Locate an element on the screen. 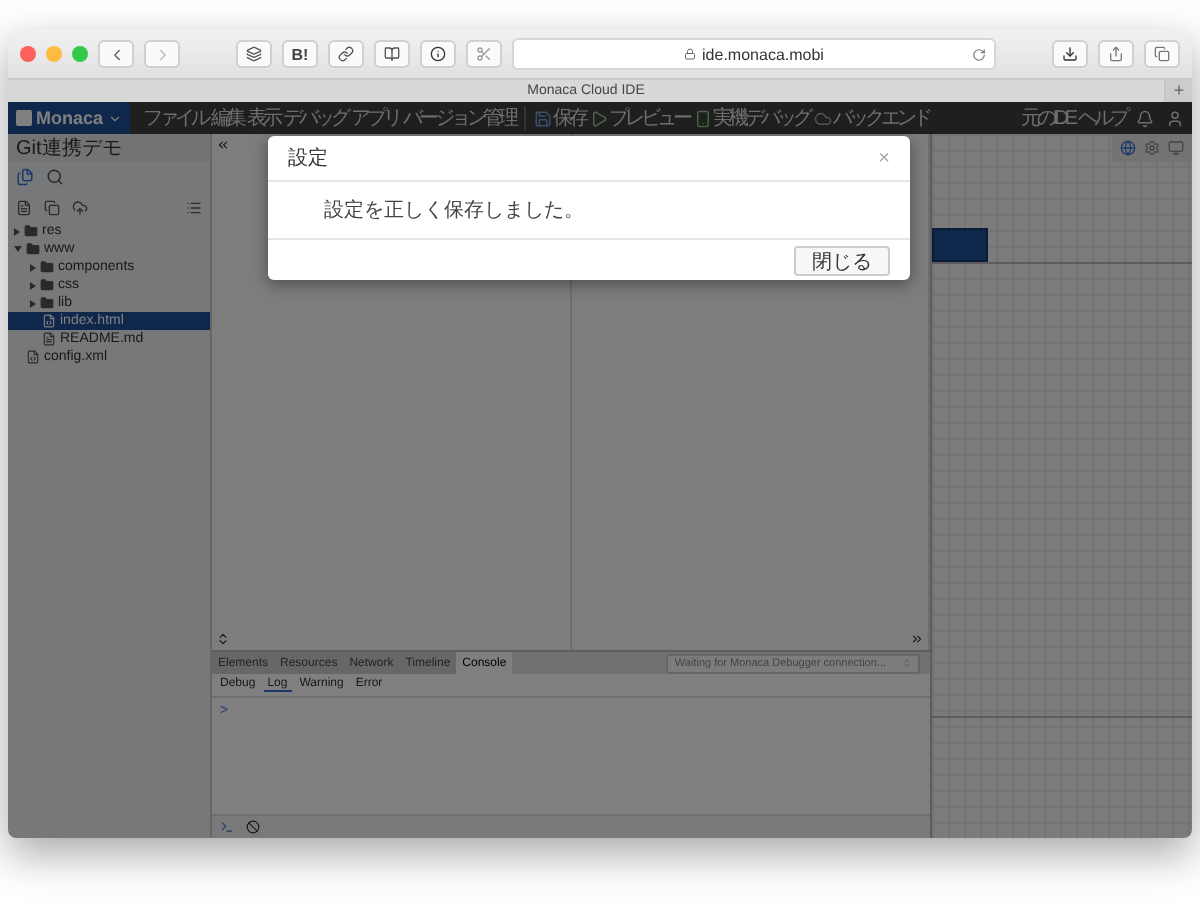 The width and height of the screenshot is (1200, 906). menu-item: 編集 is located at coordinates (227, 118).